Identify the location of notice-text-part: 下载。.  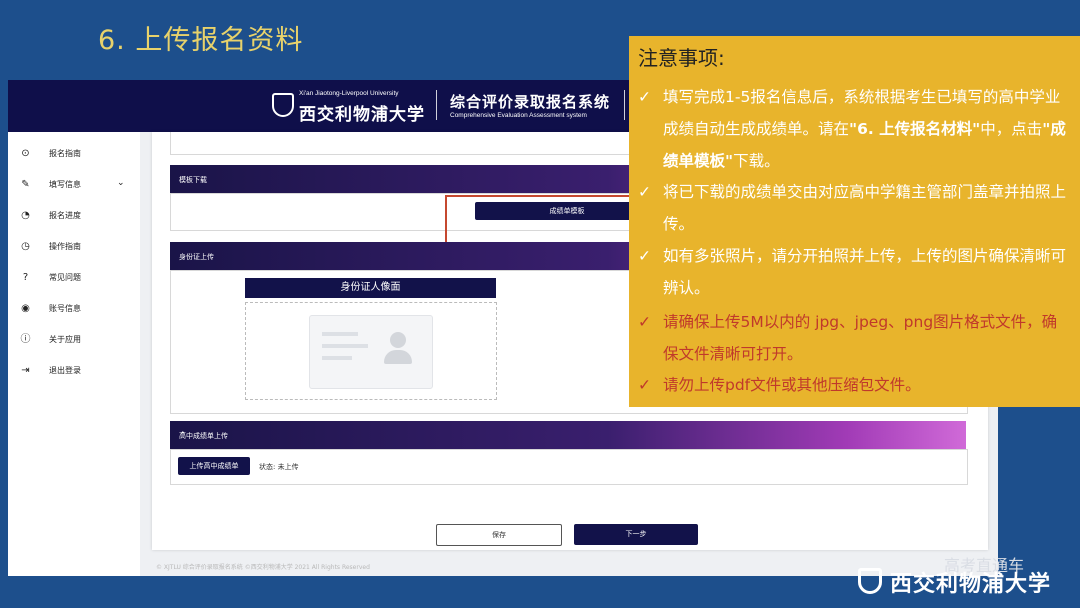
(756, 161).